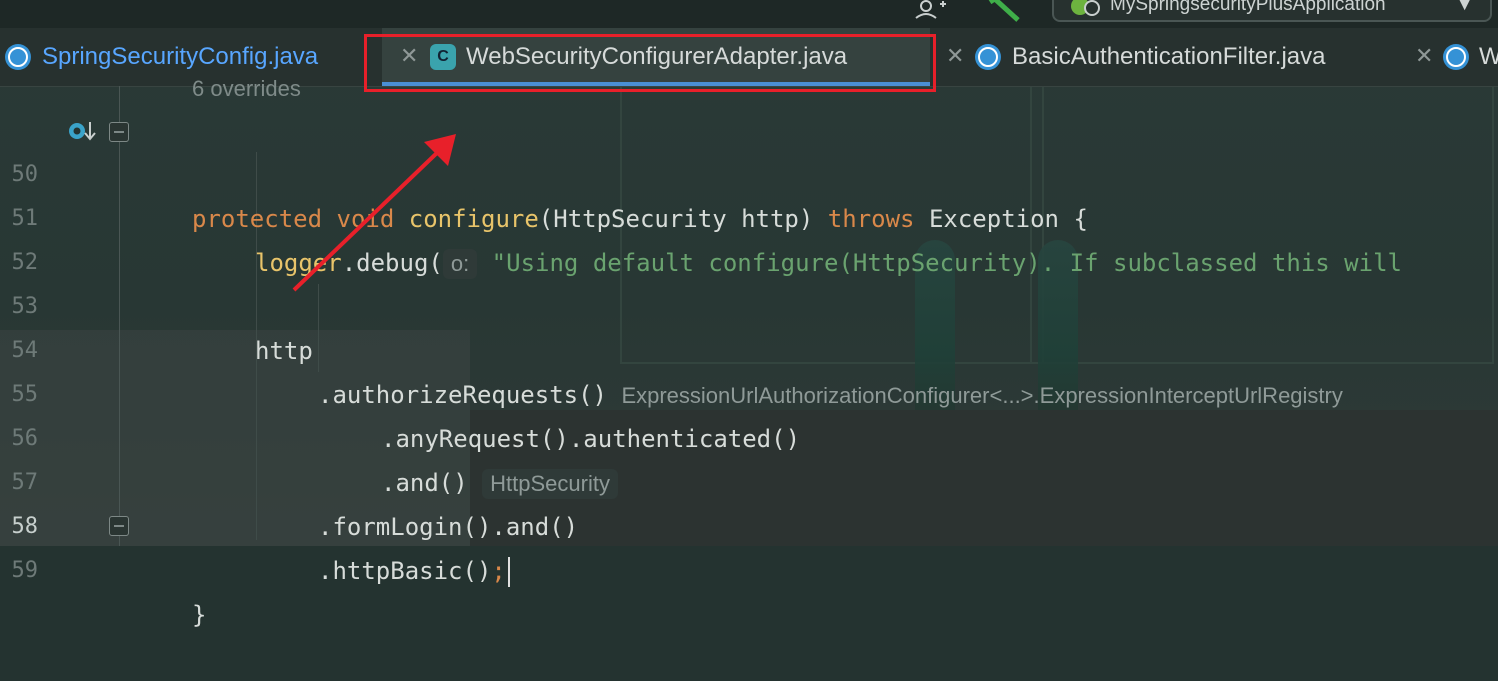 The image size is (1498, 681). What do you see at coordinates (650, 63) in the screenshot?
I see `annotation-highlight-box` at bounding box center [650, 63].